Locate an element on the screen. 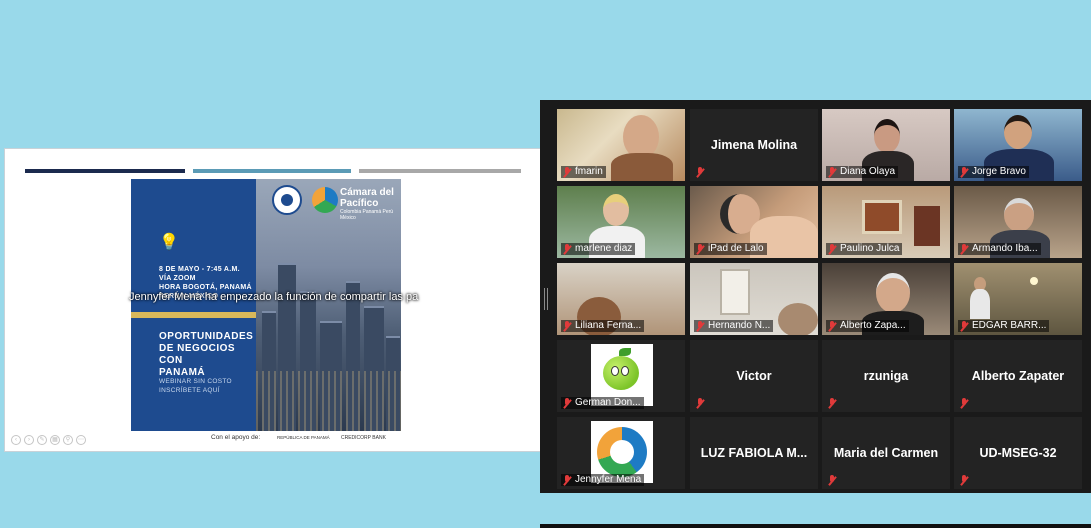 This screenshot has height=528, width=1091. participant-name: Diana Olaya is located at coordinates (868, 171).